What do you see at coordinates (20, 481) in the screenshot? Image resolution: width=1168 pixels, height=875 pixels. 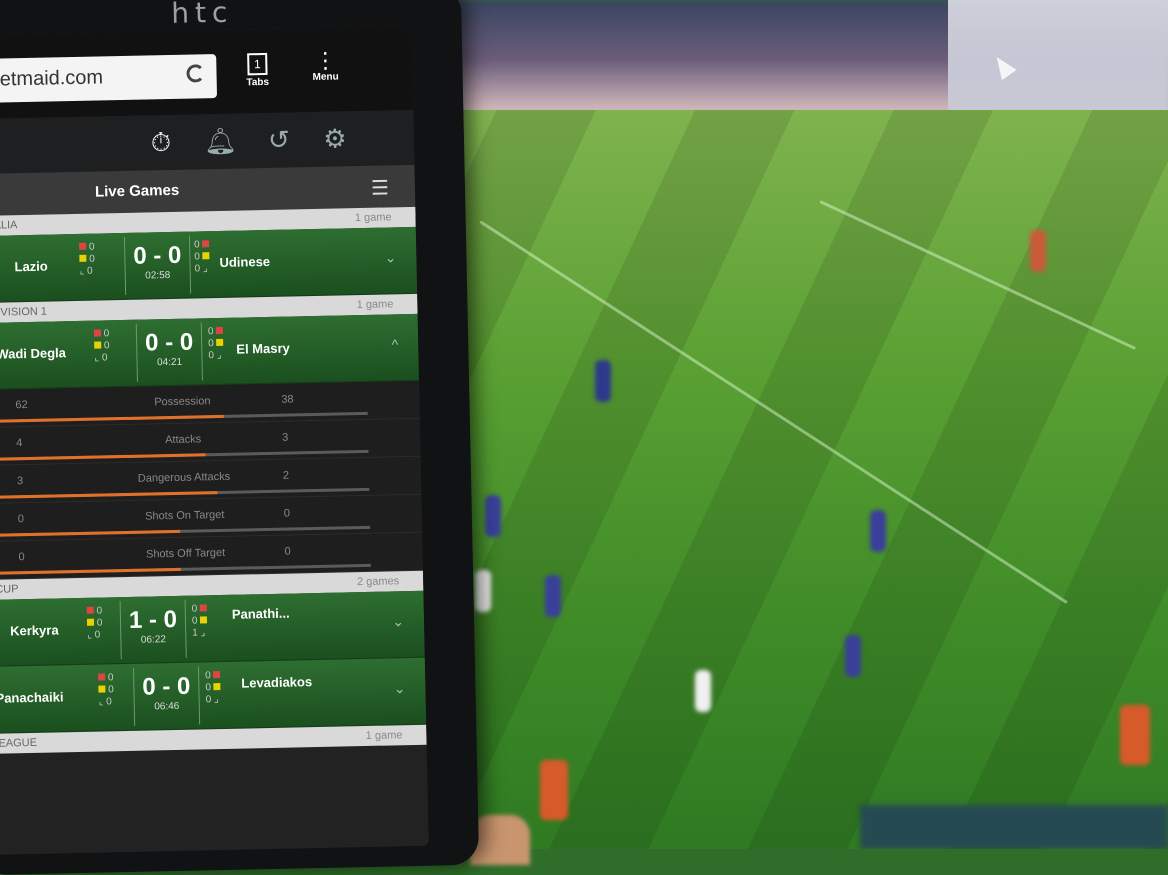 I see `stat-home: 3` at bounding box center [20, 481].